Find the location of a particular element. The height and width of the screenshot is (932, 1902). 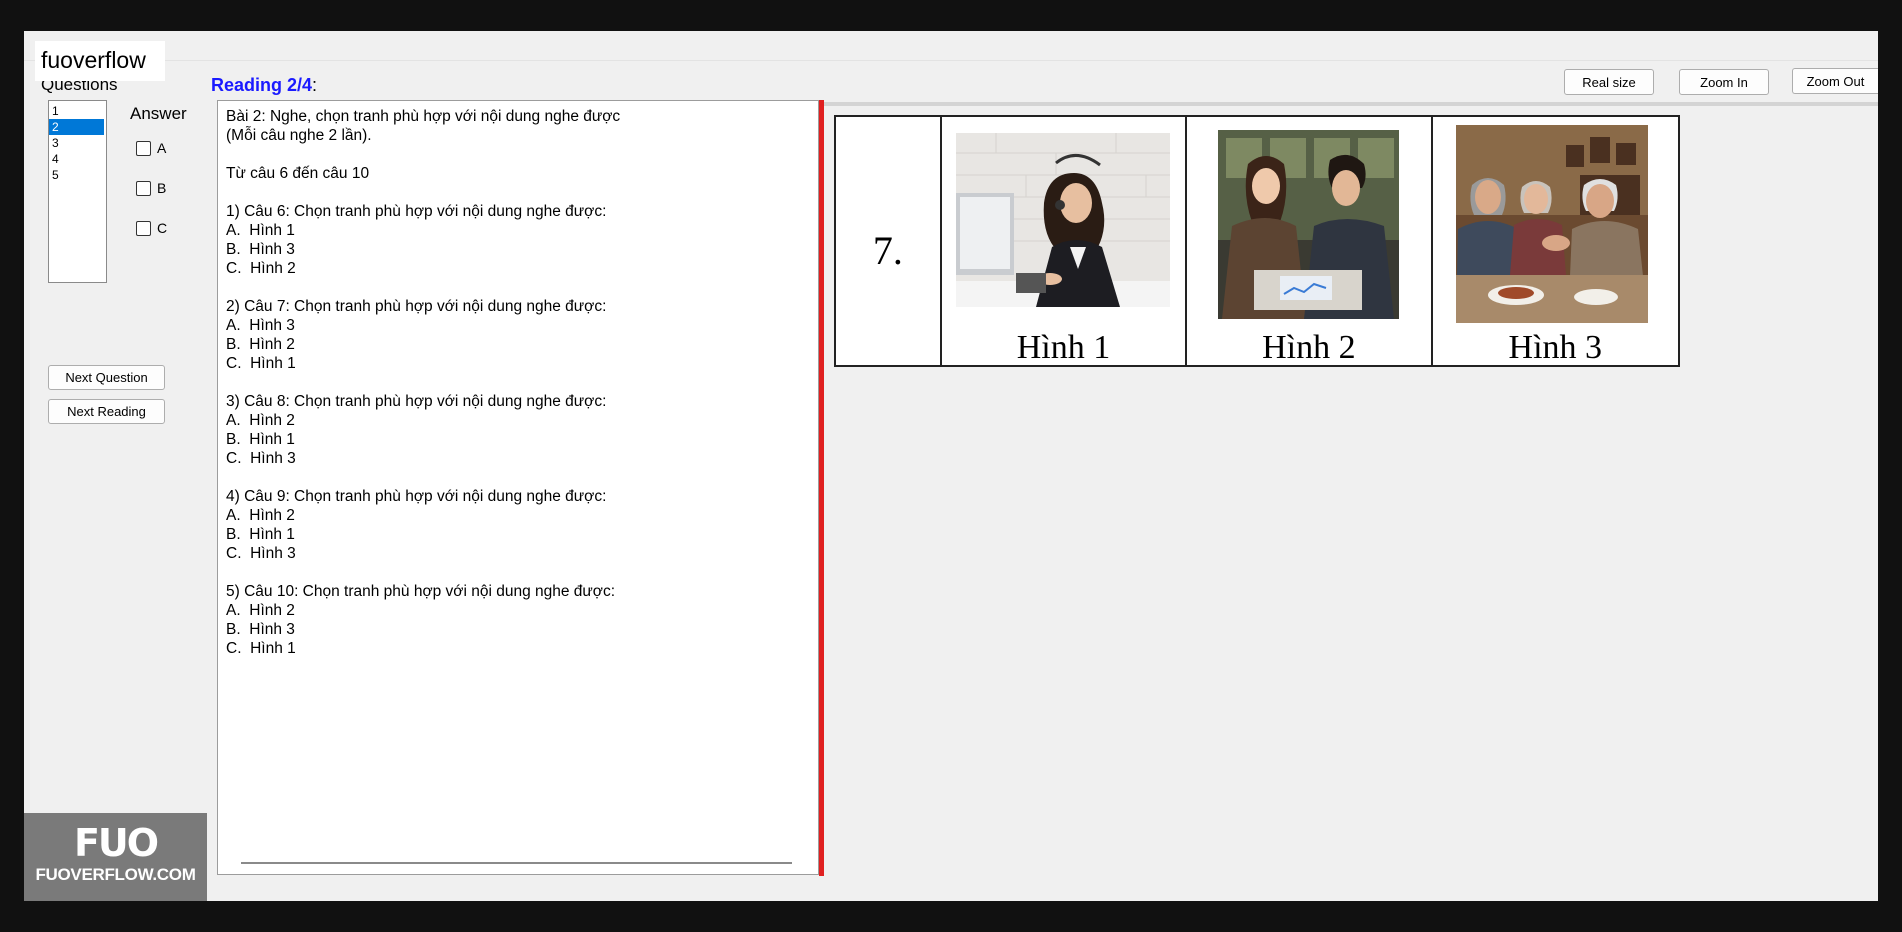

brand-site-text: FUOVERFLOW.COM is located at coordinates (115, 874).